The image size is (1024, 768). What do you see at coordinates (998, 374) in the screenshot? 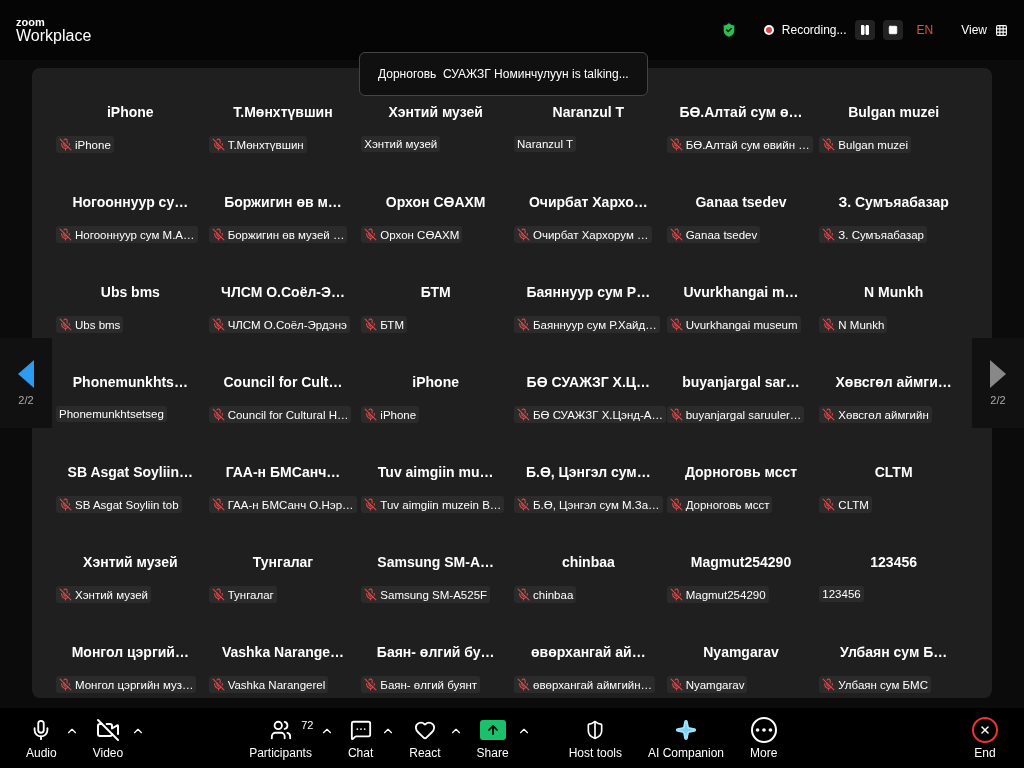
I see `next-page-icon` at bounding box center [998, 374].